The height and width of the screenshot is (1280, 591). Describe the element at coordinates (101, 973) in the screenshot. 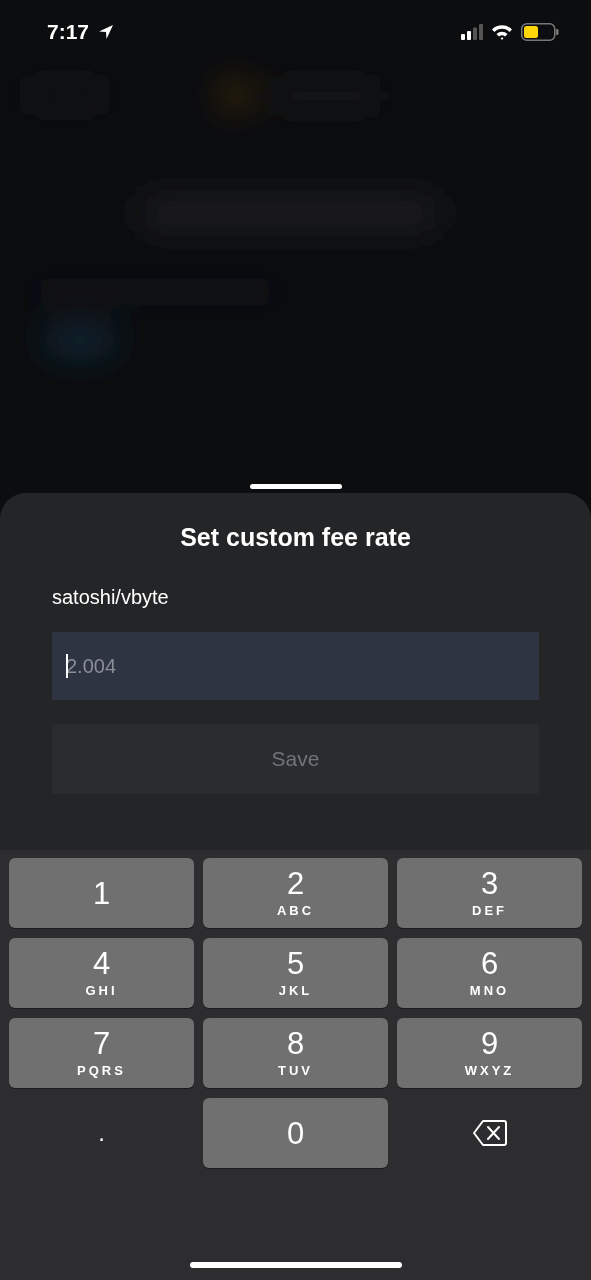

I see `keypad-key: 4 GHI` at that location.